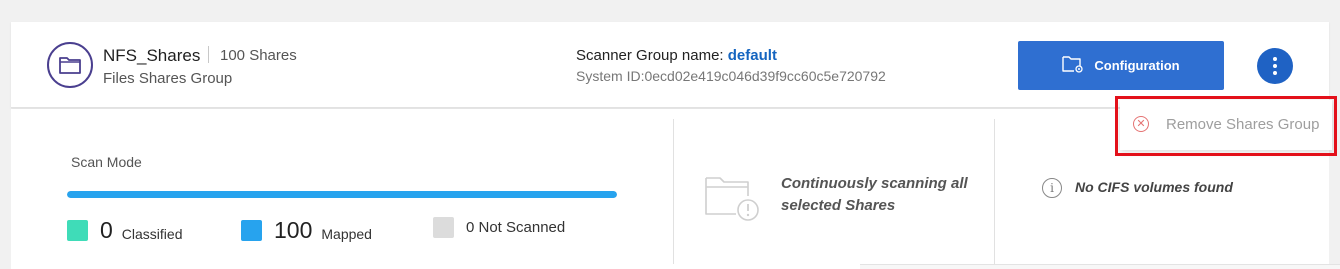 The width and height of the screenshot is (1340, 269). Describe the element at coordinates (733, 200) in the screenshot. I see `folder-warning-icon` at that location.